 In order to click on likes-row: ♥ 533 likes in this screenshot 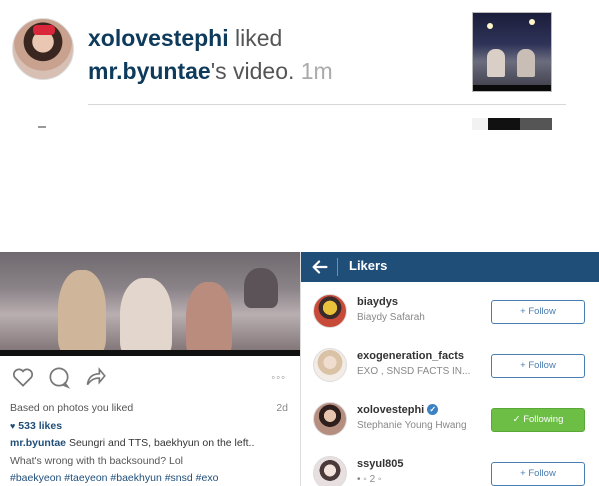, I will do `click(151, 427)`.